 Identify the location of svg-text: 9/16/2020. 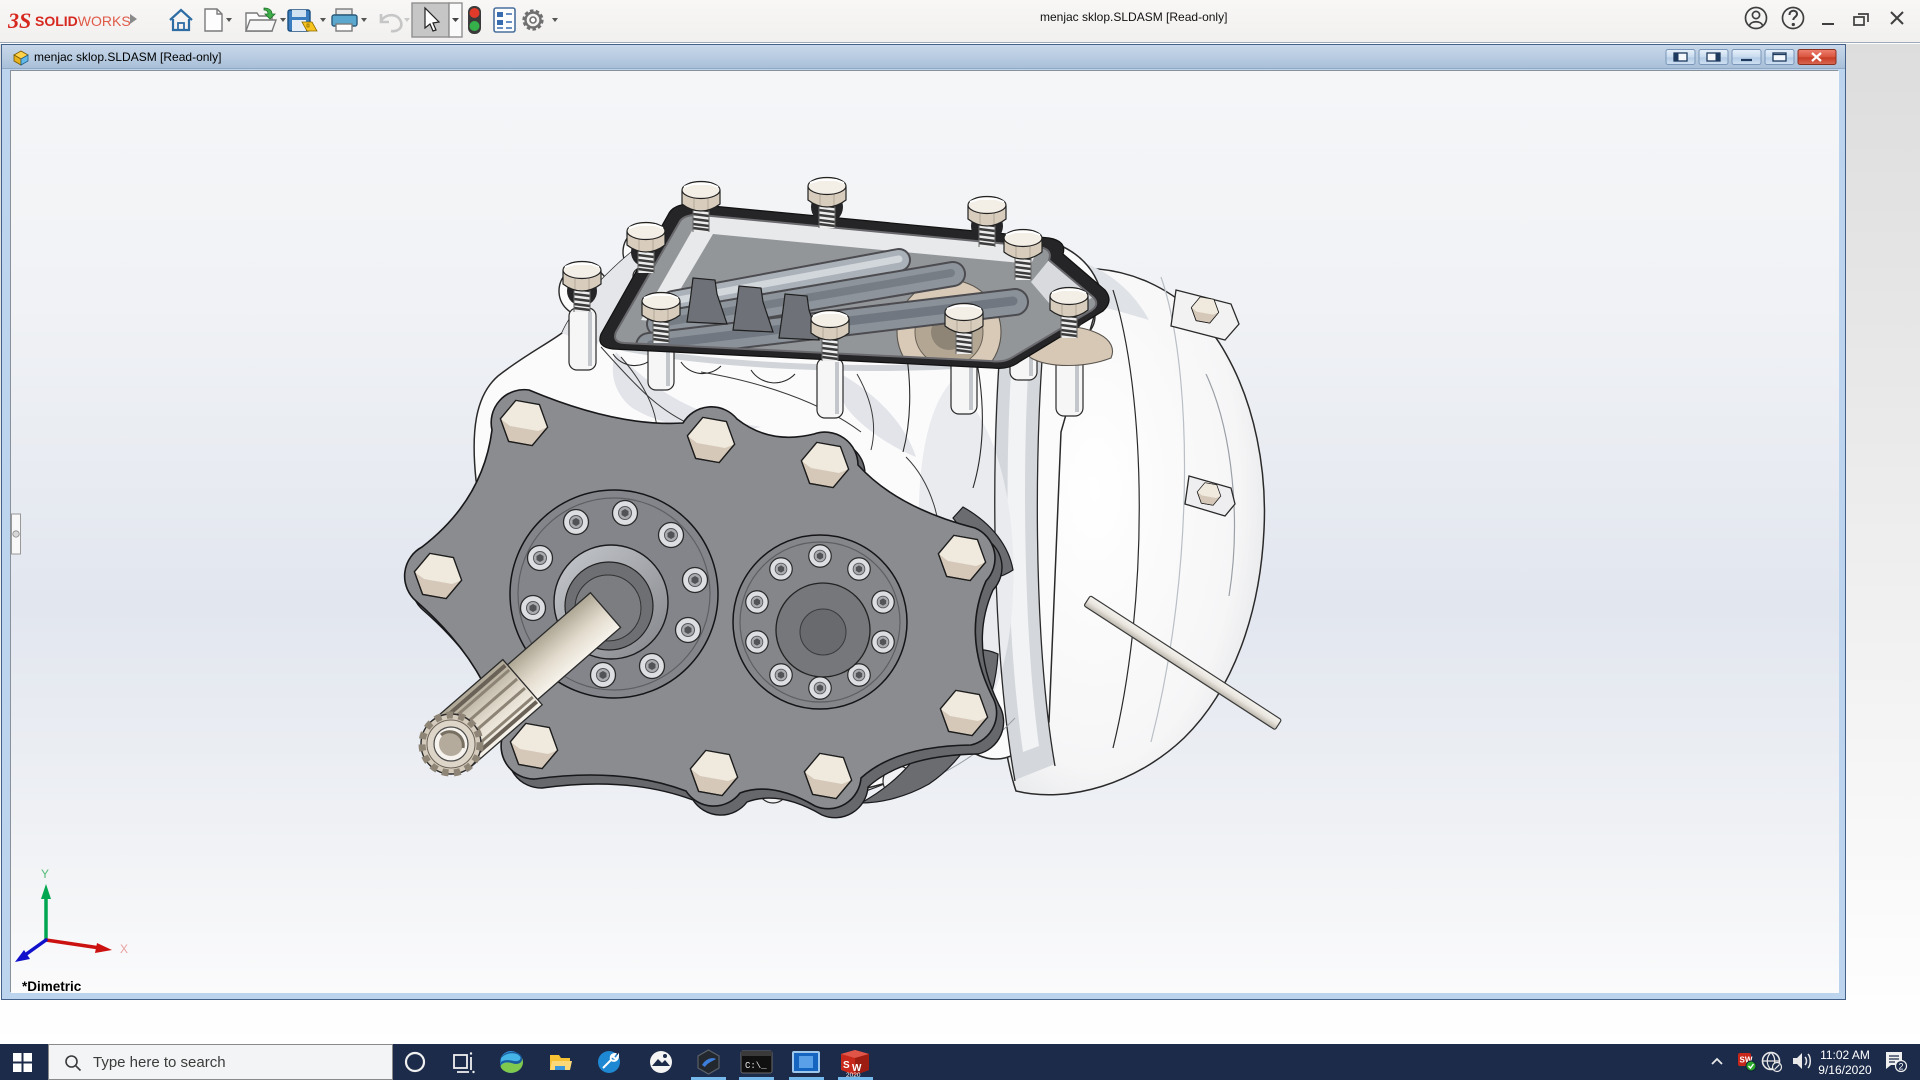
(1845, 1070).